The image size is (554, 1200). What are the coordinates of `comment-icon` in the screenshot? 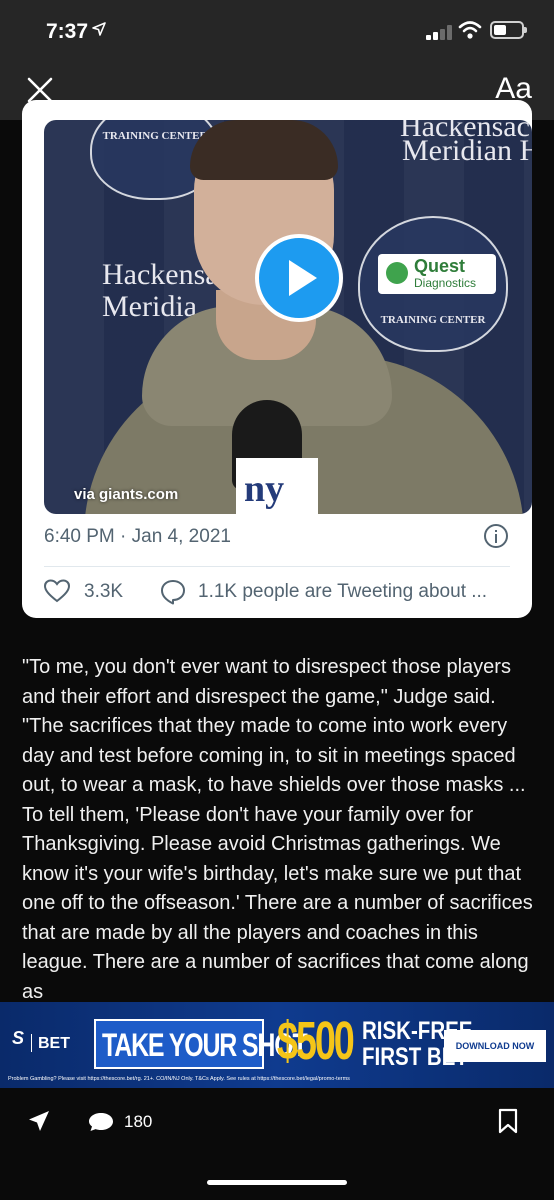 It's located at (101, 1122).